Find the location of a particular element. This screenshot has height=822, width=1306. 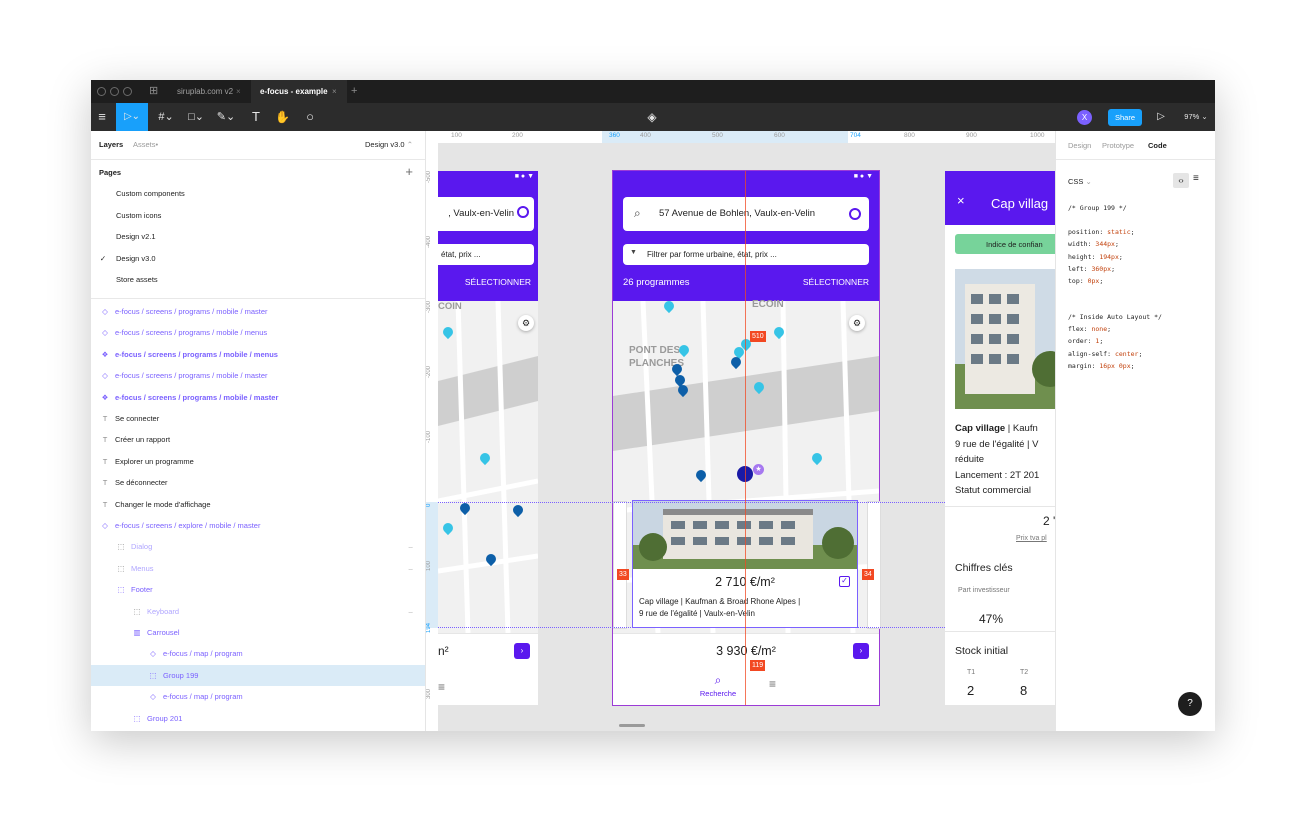

page-item: Custom icons is located at coordinates (258, 215).